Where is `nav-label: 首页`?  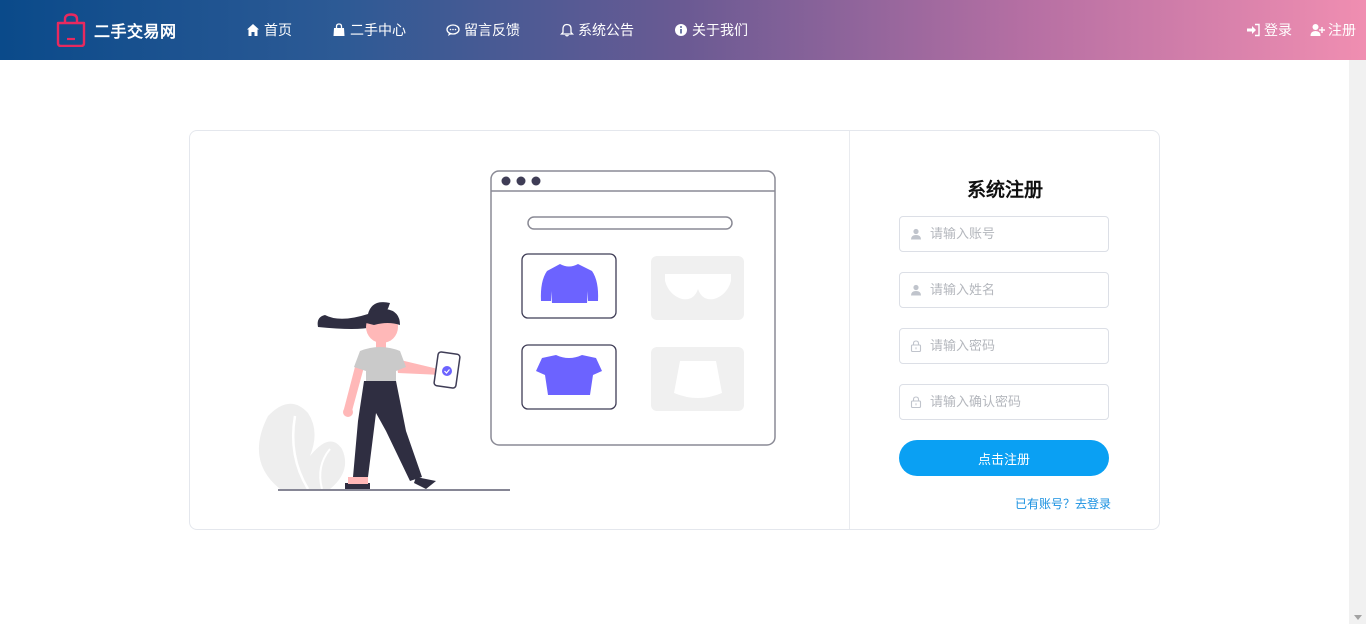
nav-label: 首页 is located at coordinates (278, 31).